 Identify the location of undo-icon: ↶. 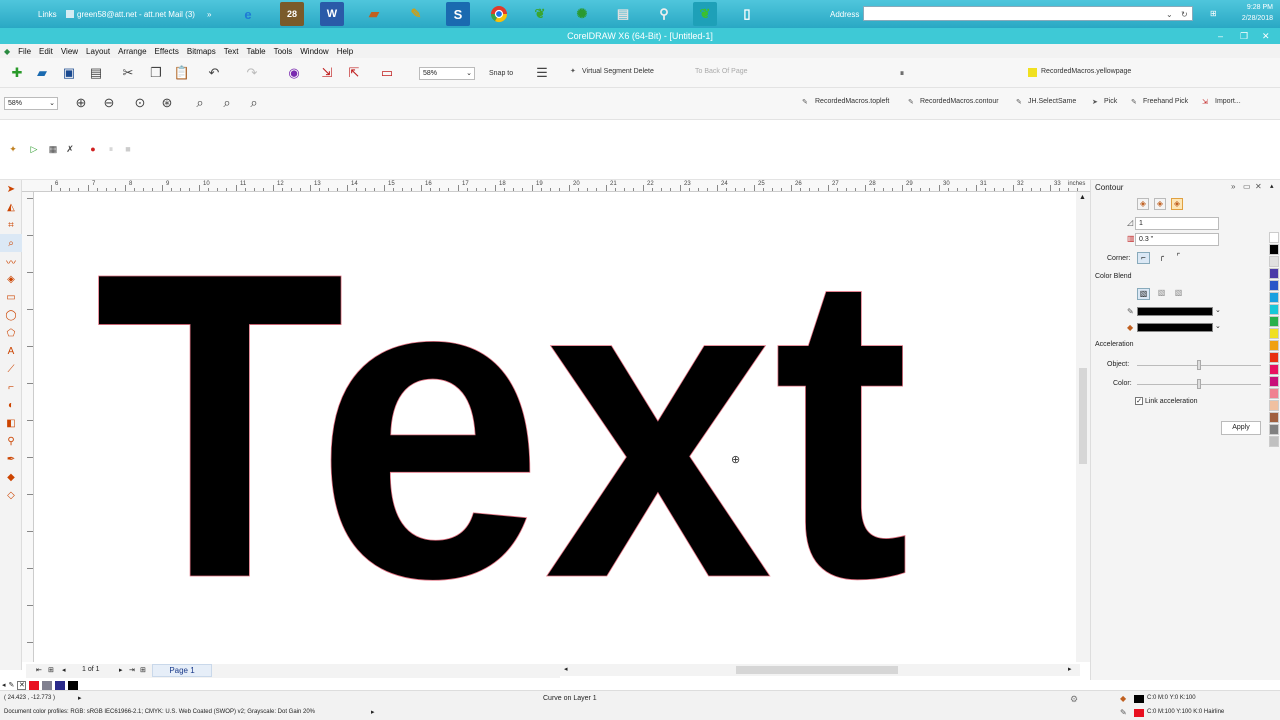
(214, 73).